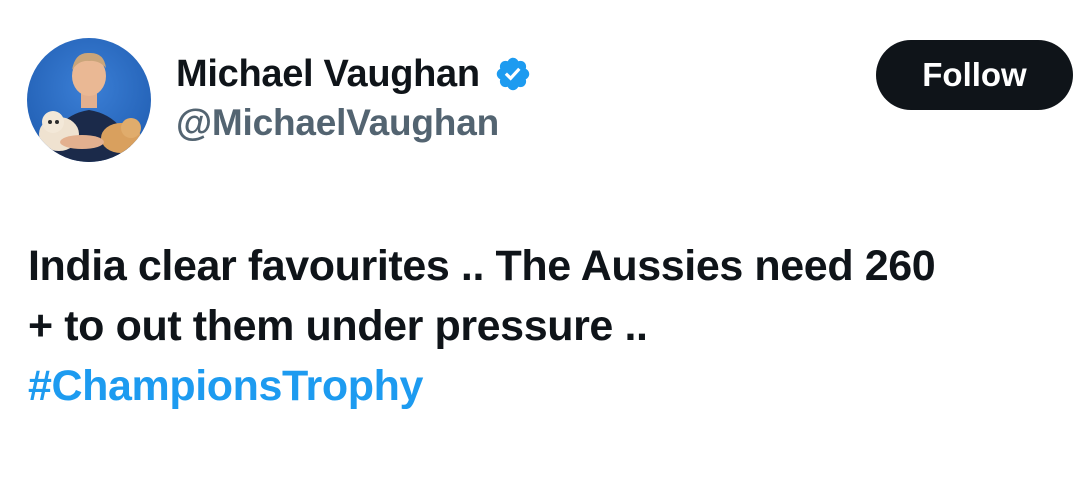  I want to click on tweet-text-line: + to out them under pressure .., so click(338, 326).